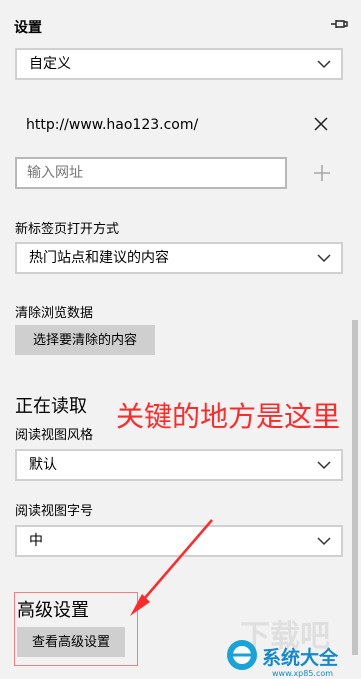 The image size is (361, 679). I want to click on close-icon, so click(321, 124).